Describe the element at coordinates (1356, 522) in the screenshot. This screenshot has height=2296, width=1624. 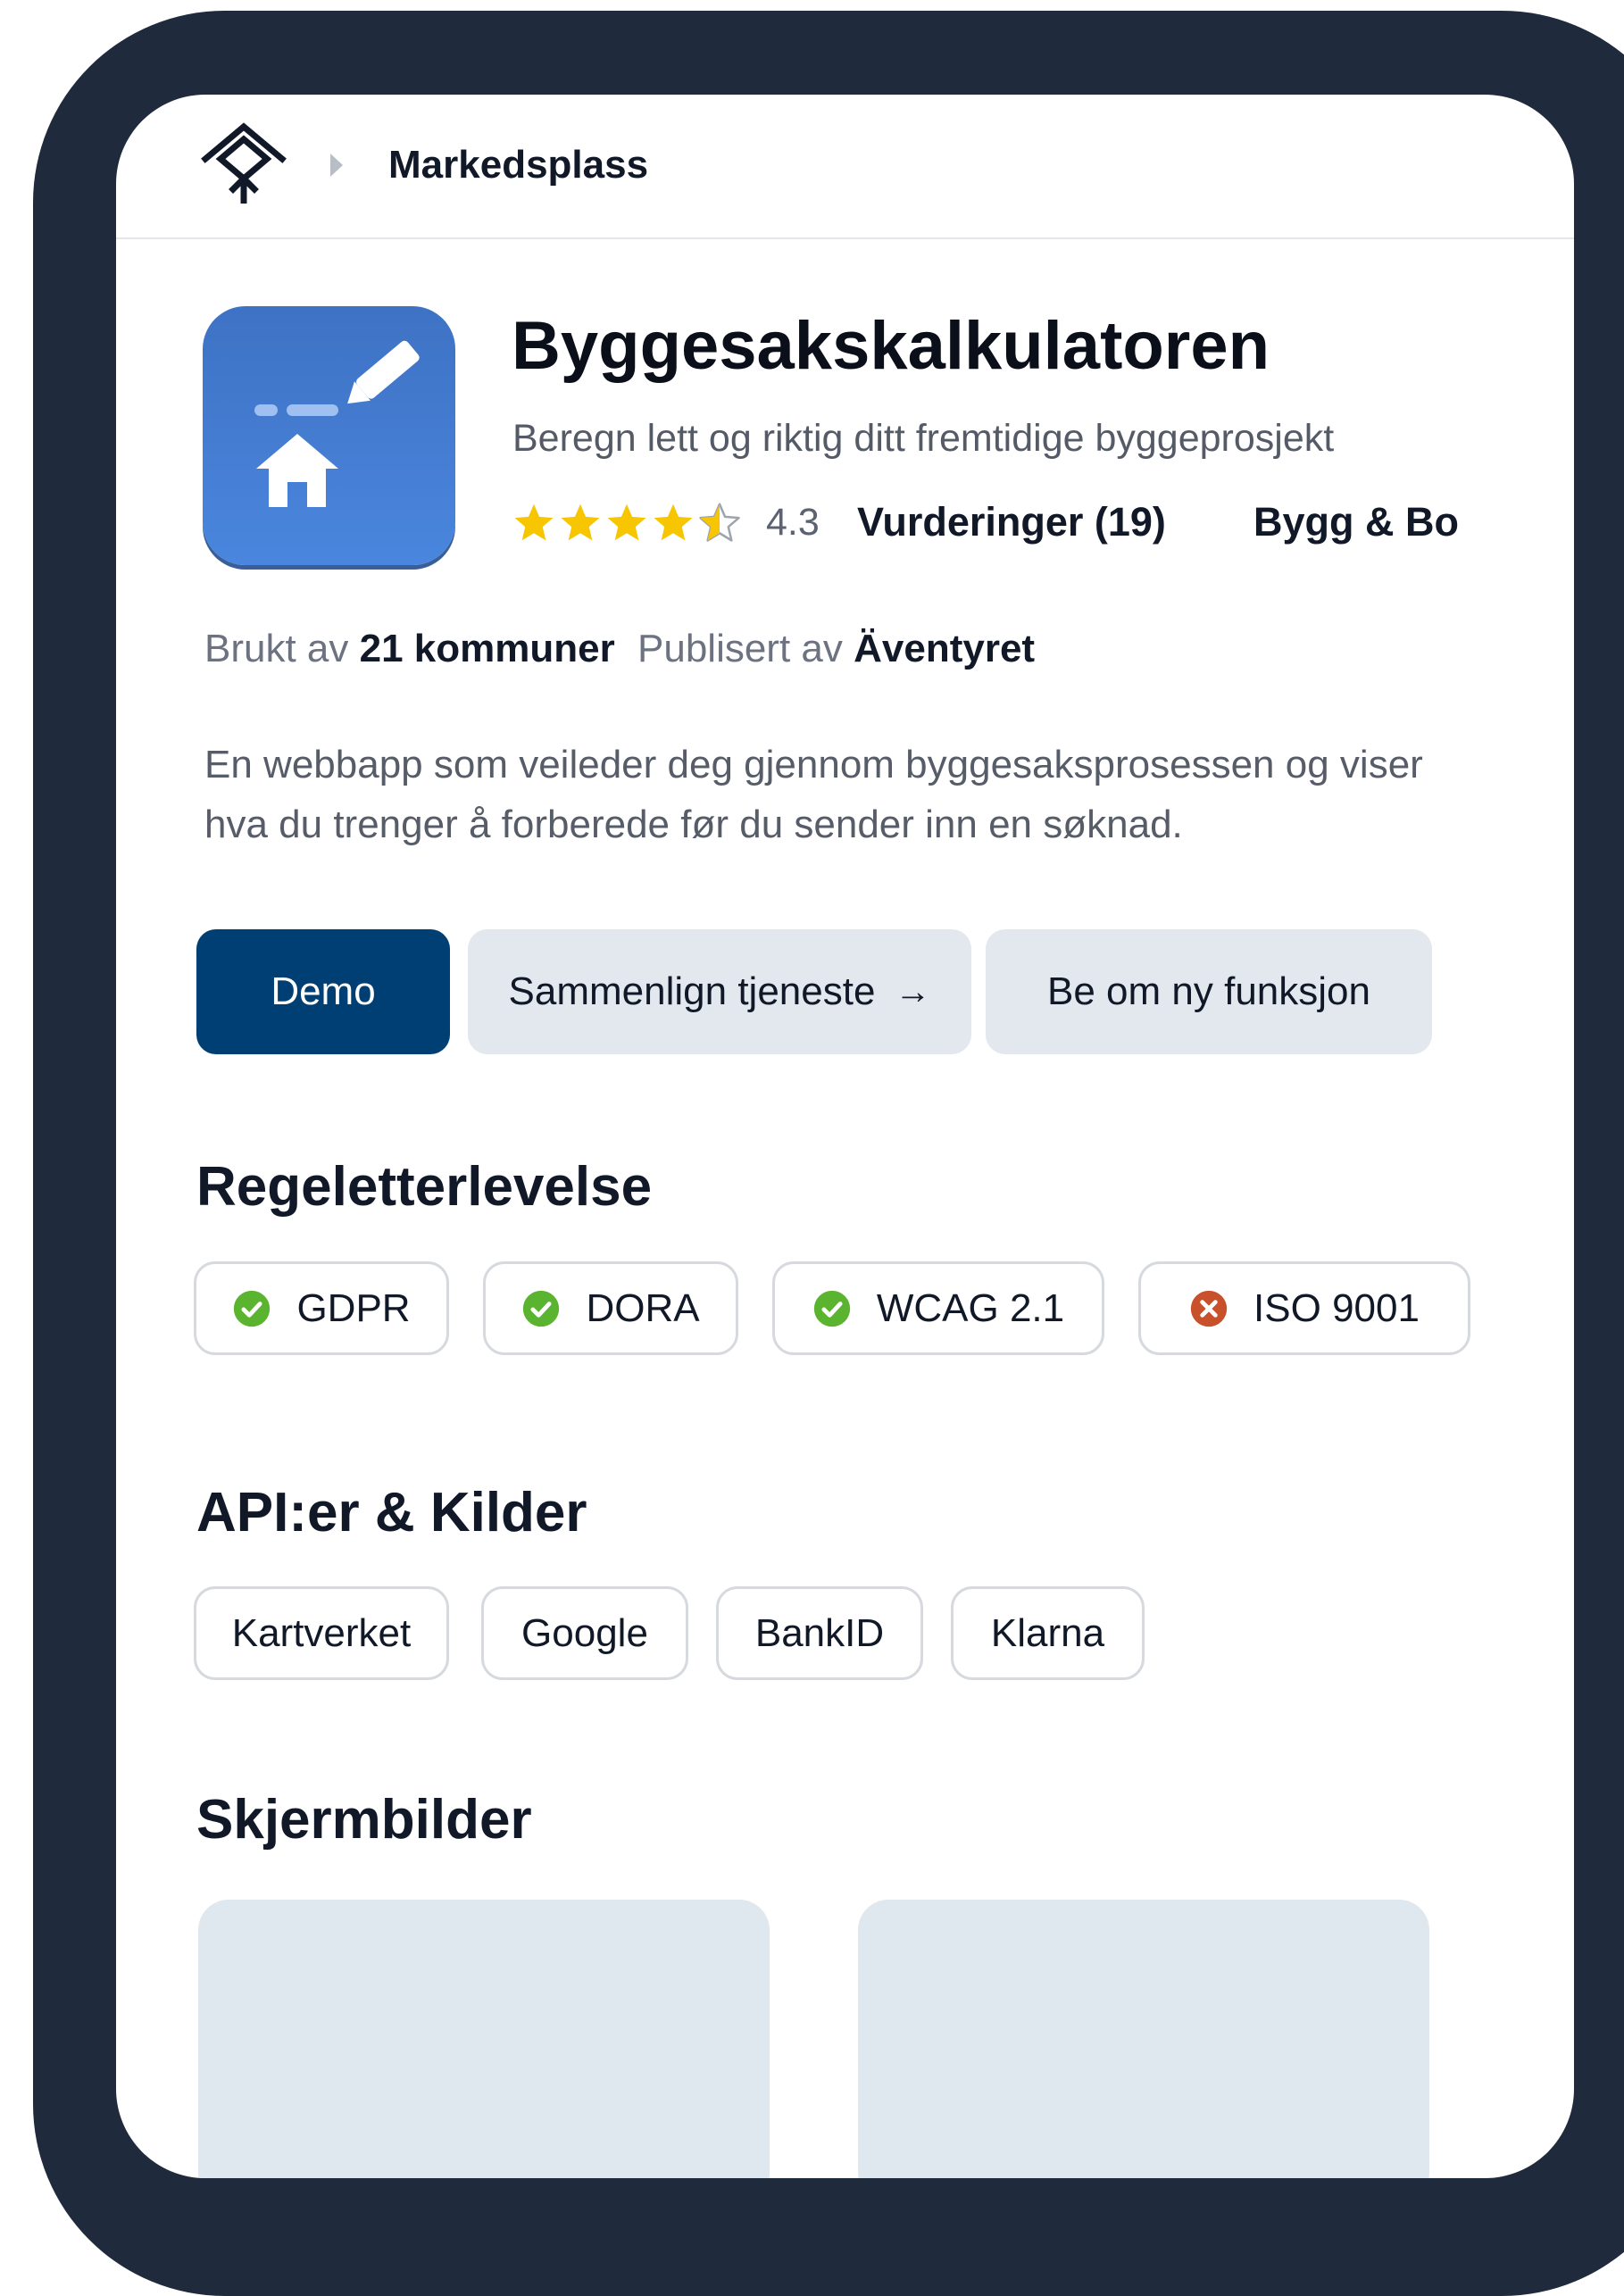
I see `category-link: Bygg & Bo` at that location.